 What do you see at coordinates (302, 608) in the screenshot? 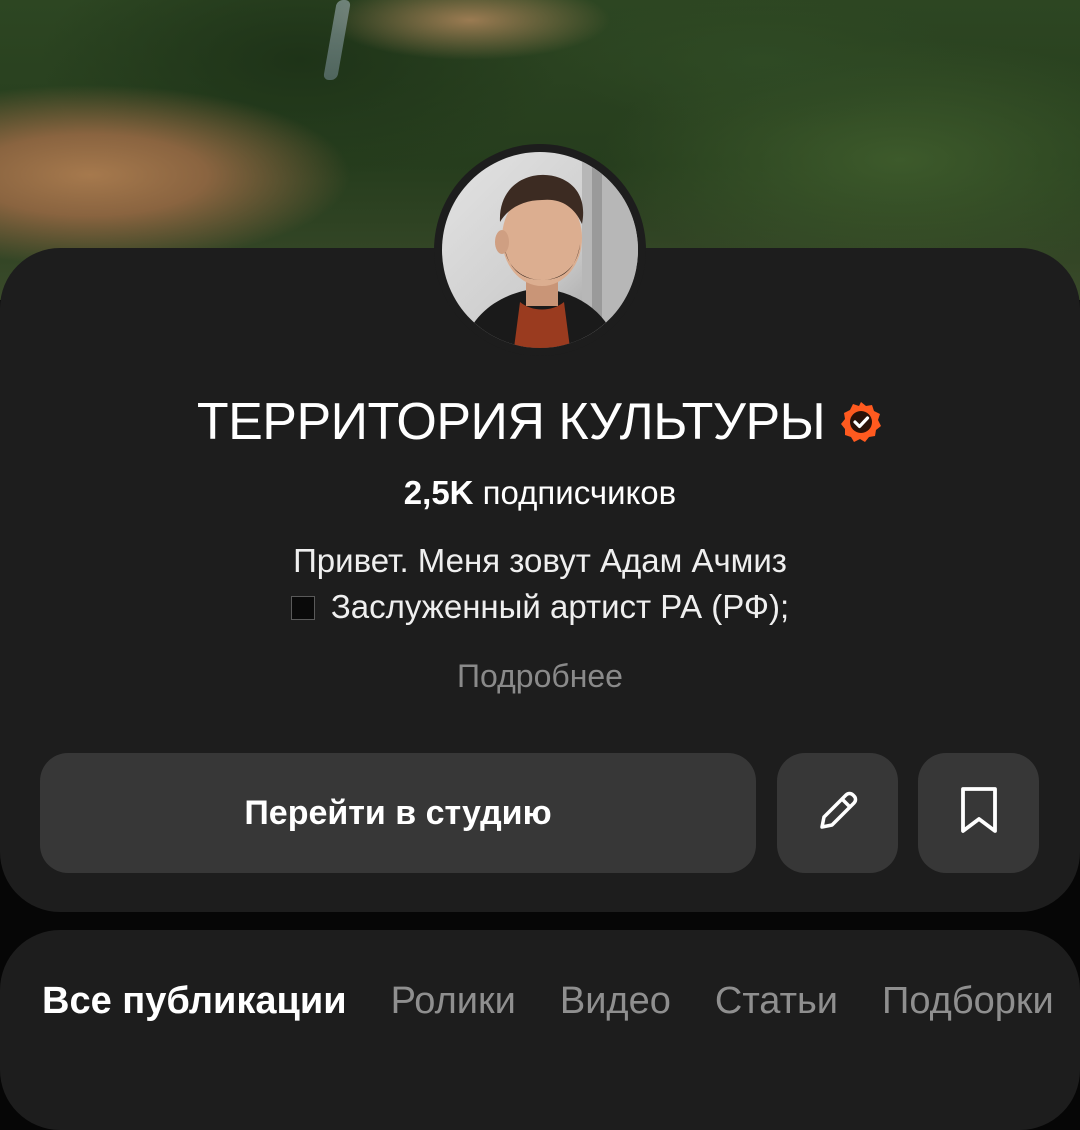
I see `black-square-icon` at bounding box center [302, 608].